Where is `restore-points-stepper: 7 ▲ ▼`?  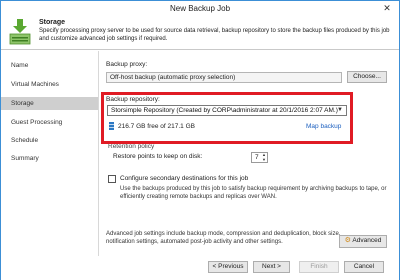
restore-points-stepper: 7 ▲ ▼ is located at coordinates (259, 157).